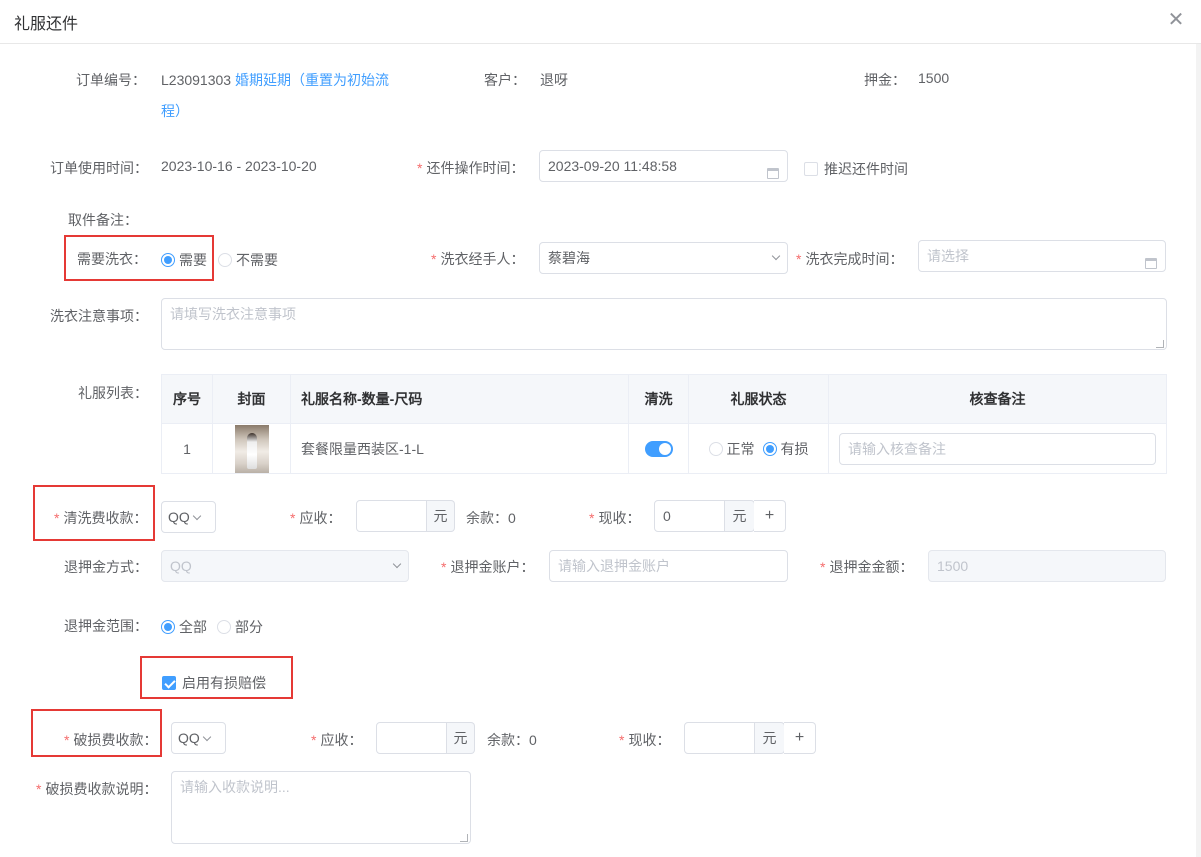 The height and width of the screenshot is (857, 1201). I want to click on wash-handler-select: 蔡碧海, so click(663, 258).